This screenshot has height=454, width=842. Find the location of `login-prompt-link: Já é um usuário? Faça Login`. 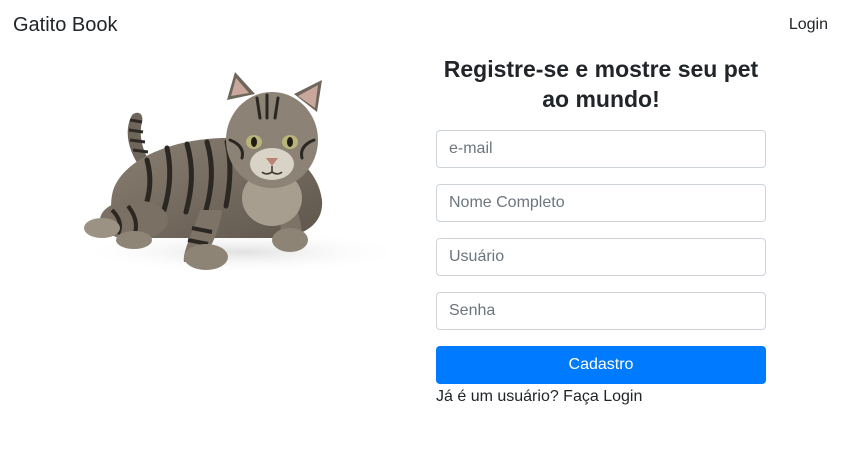

login-prompt-link: Já é um usuário? Faça Login is located at coordinates (601, 397).